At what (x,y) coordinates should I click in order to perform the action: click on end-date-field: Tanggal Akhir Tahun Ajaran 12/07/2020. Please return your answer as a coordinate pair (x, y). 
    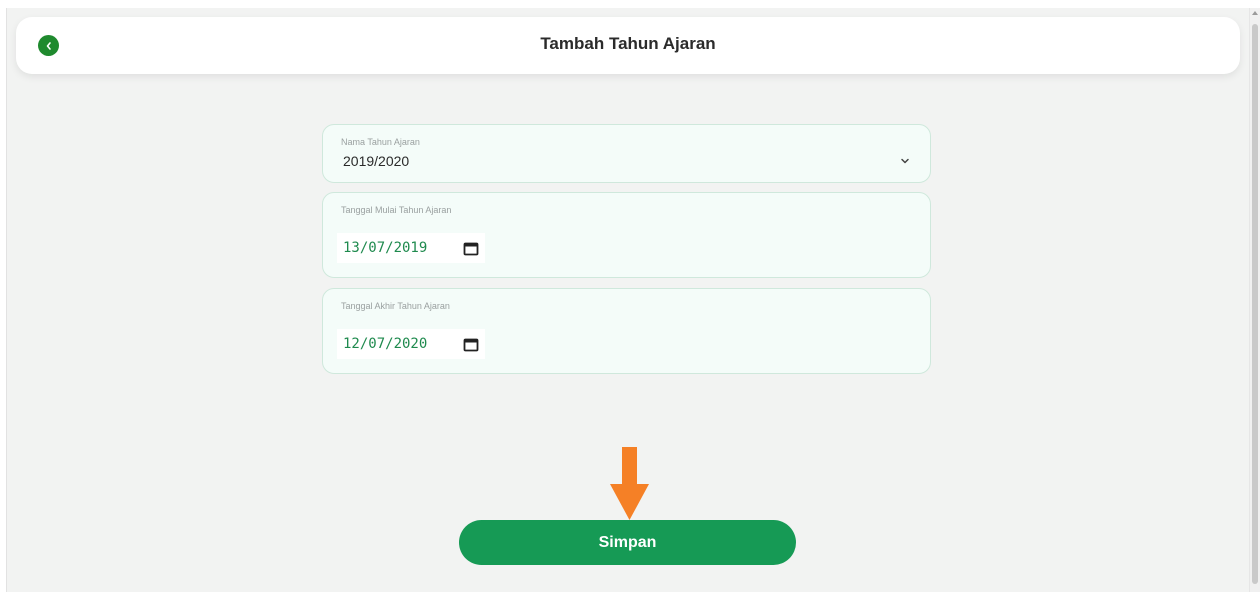
    Looking at the image, I should click on (626, 331).